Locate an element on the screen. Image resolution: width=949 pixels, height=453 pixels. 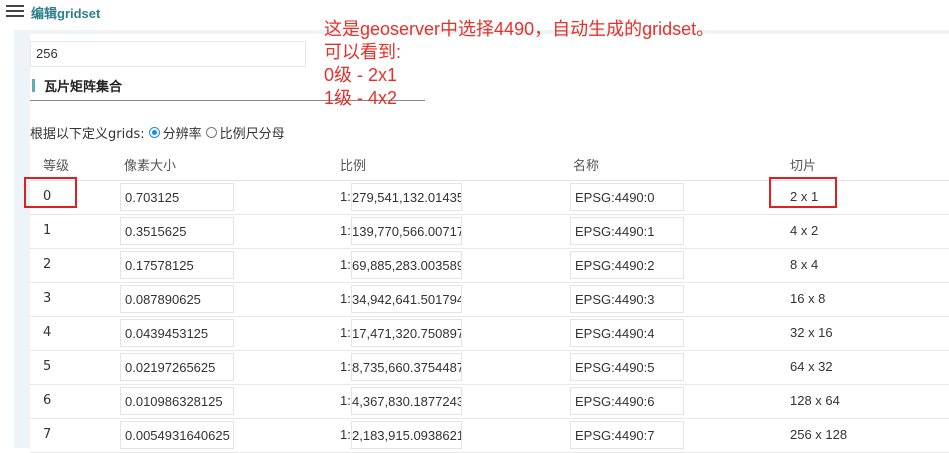
scale-input: 2,183,915.0938621 is located at coordinates (406, 435).